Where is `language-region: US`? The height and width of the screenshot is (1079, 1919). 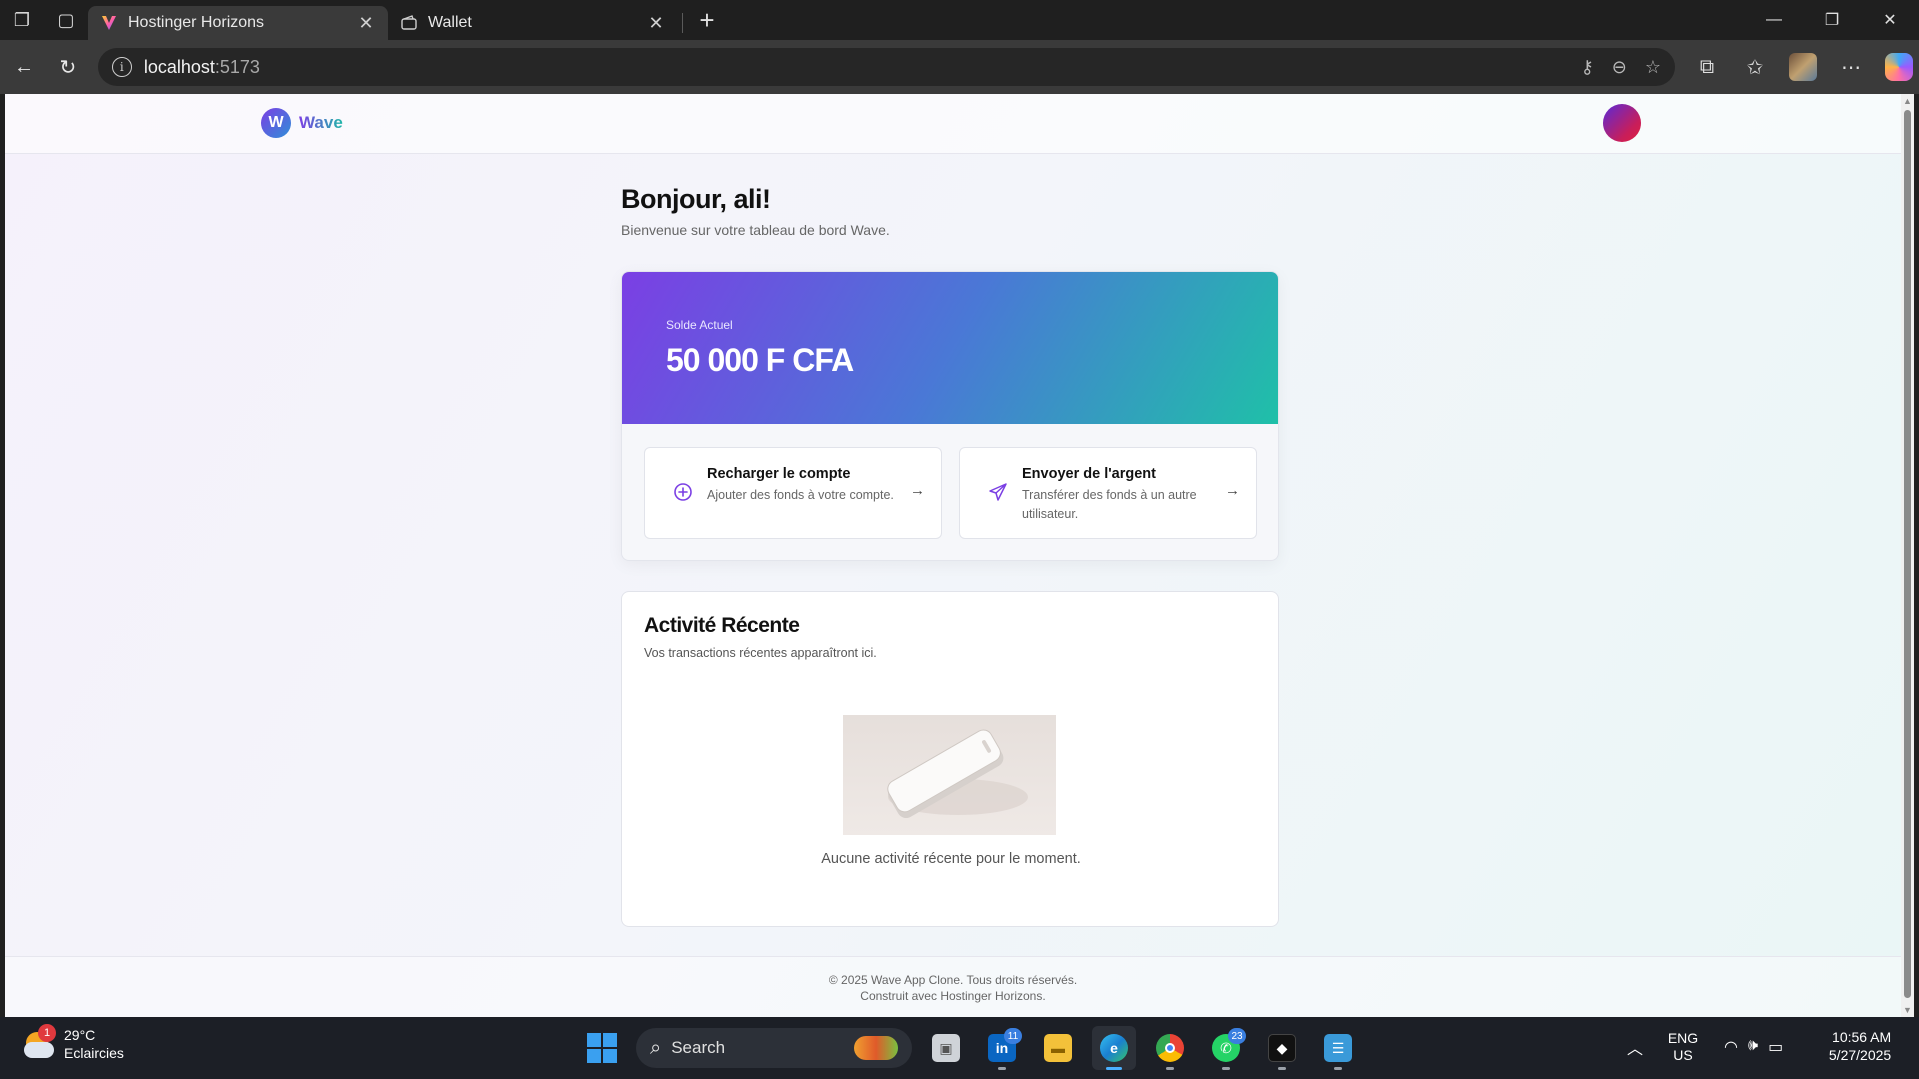 language-region: US is located at coordinates (1683, 1054).